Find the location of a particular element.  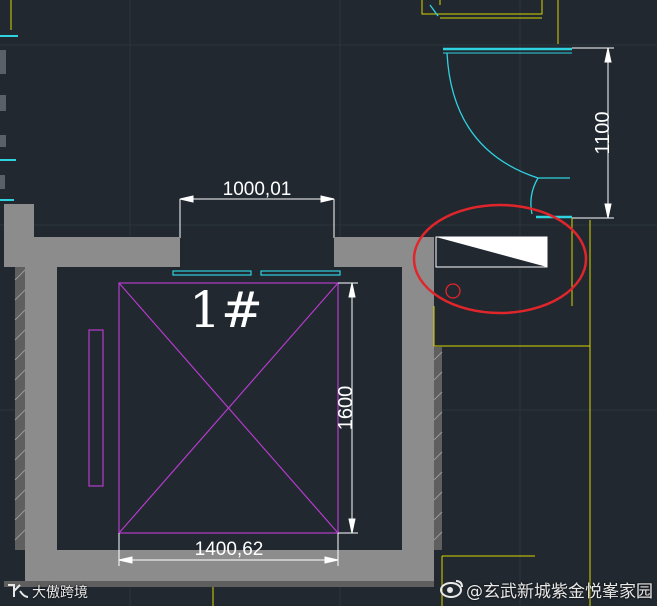

left-edge-fragments is located at coordinates (9, 100).